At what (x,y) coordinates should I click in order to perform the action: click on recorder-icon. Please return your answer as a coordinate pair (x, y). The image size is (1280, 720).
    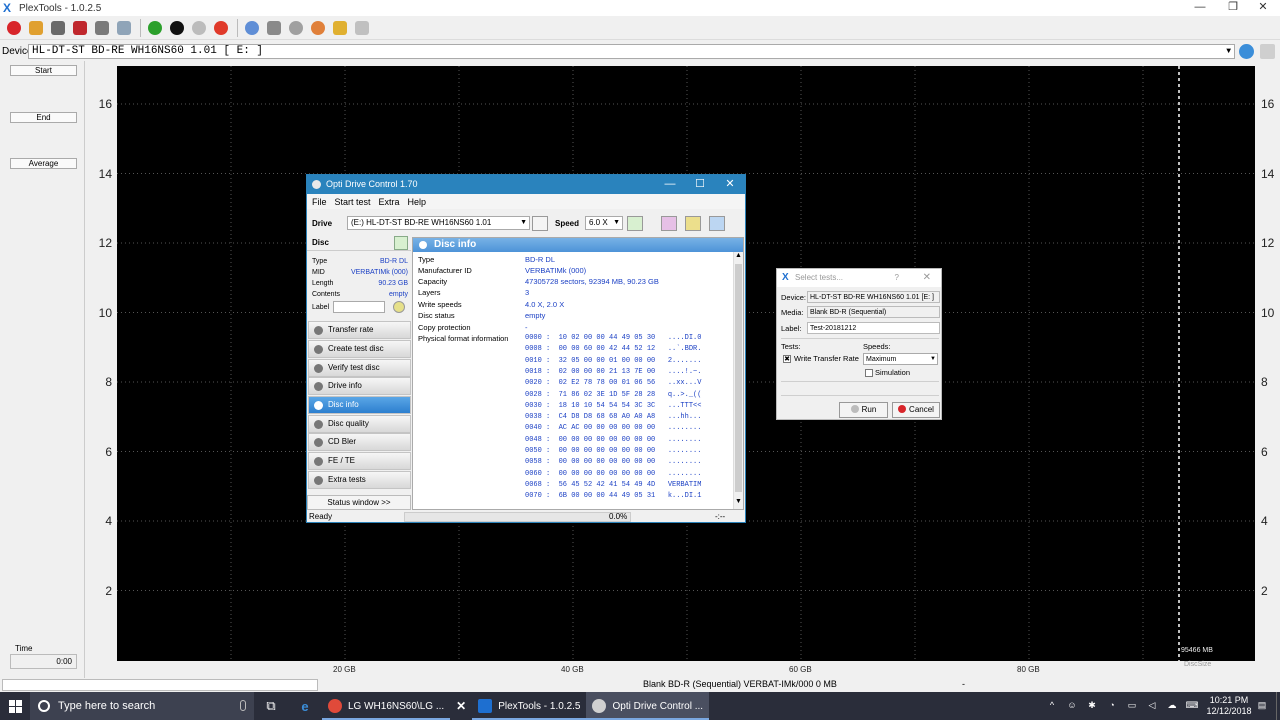
    Looking at the image, I should click on (296, 28).